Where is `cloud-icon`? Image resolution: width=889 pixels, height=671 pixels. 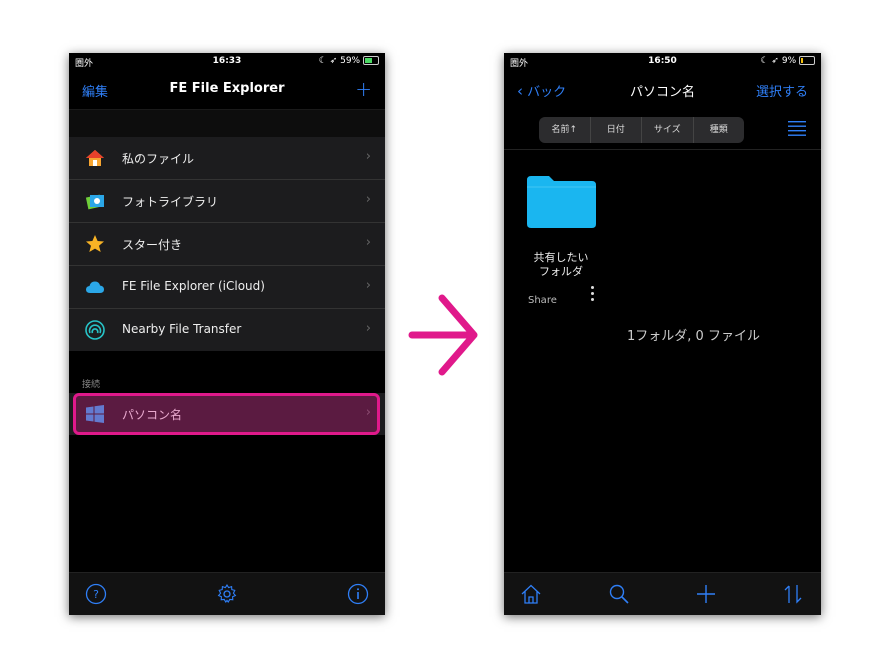 cloud-icon is located at coordinates (95, 287).